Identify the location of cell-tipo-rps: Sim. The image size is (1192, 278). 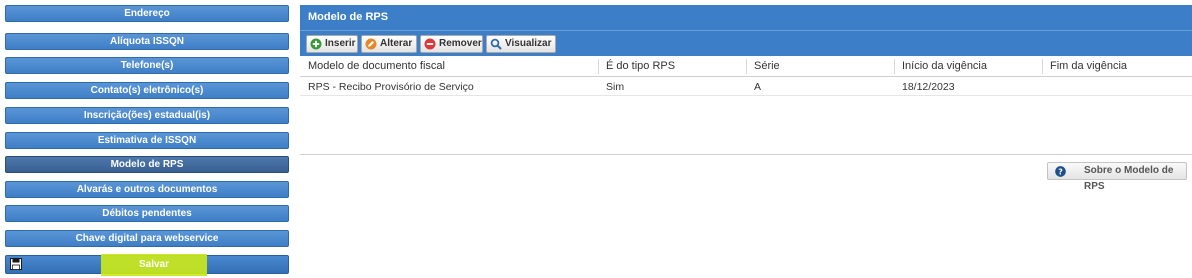
(615, 87).